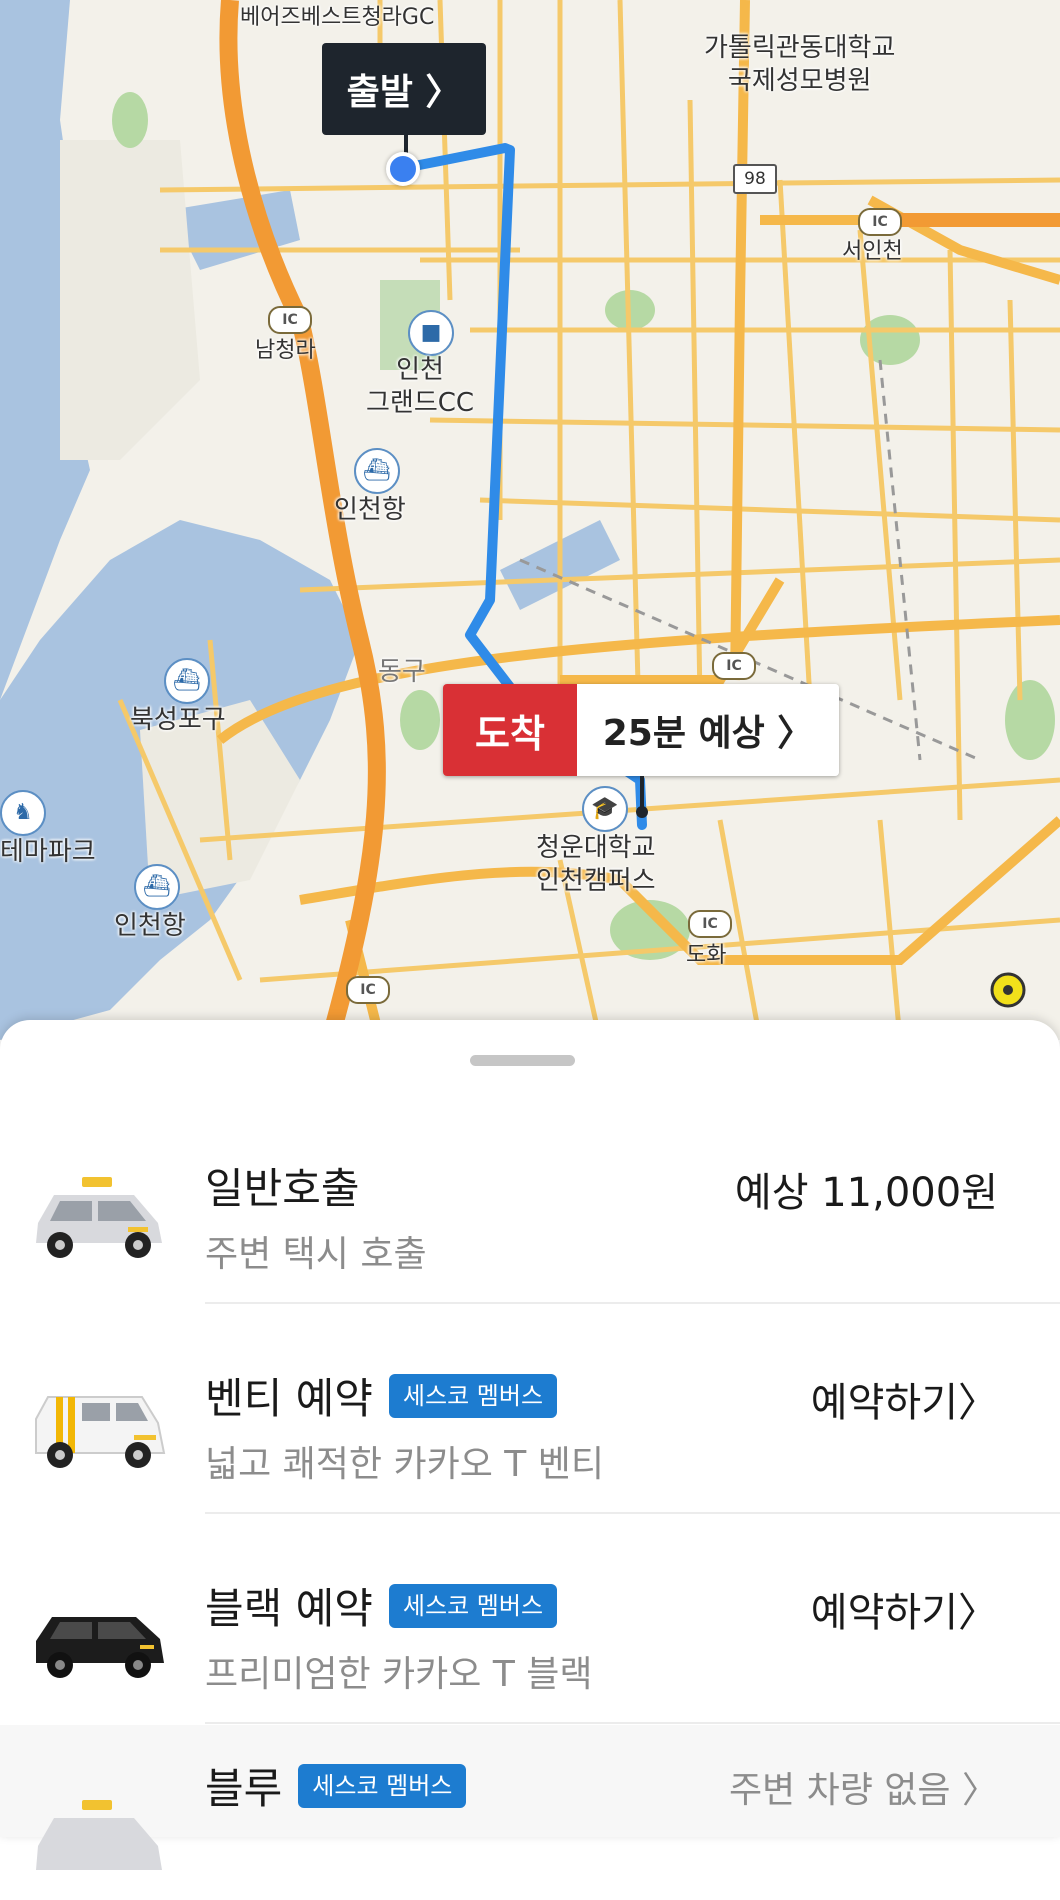 Image resolution: width=1060 pixels, height=1900 pixels. I want to click on option-general-call: 일반호출 주변 택시 호출 예상 11,000원, so click(530, 1225).